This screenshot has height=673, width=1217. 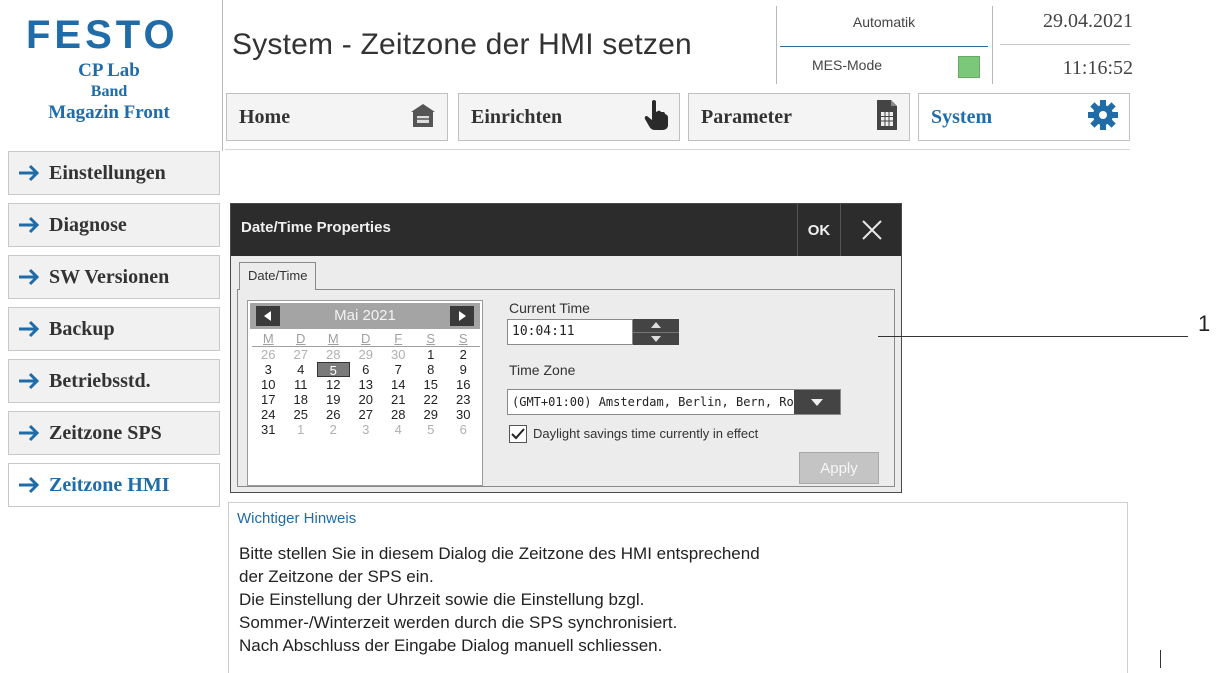 I want to click on calendar-day: 15, so click(x=431, y=384).